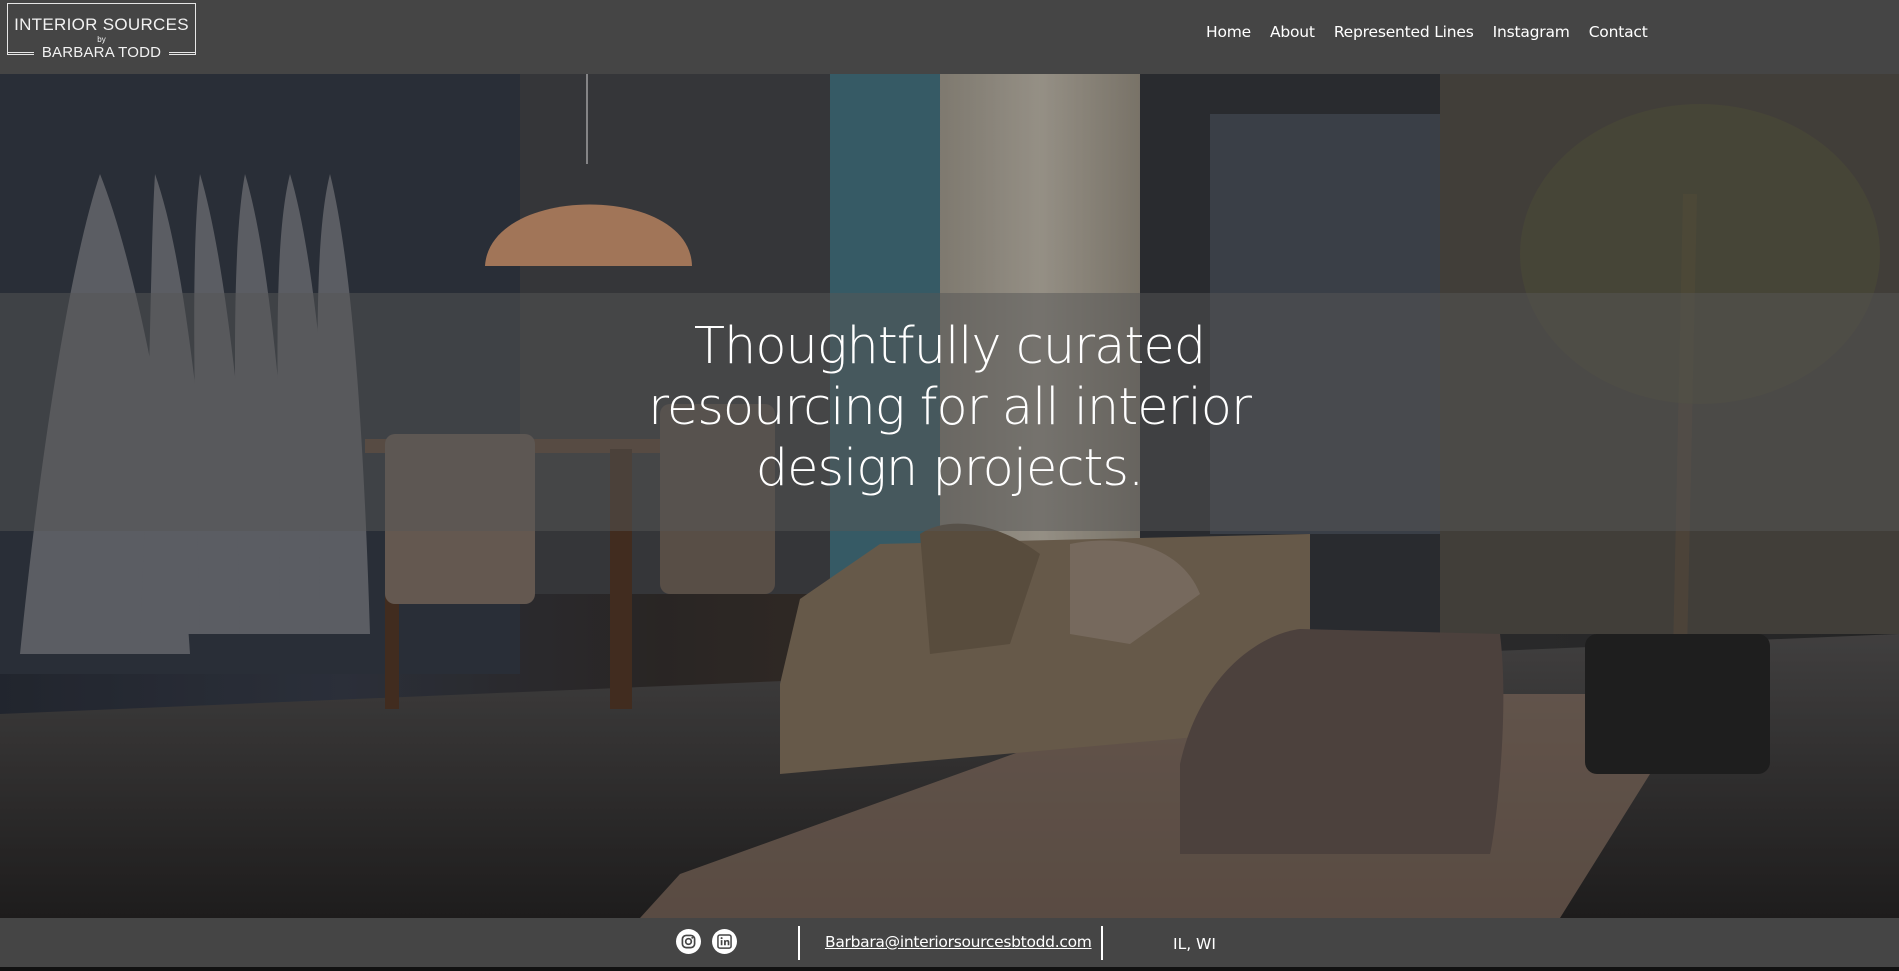 The width and height of the screenshot is (1899, 971). I want to click on nav-represented-lines: Represented Lines, so click(1404, 32).